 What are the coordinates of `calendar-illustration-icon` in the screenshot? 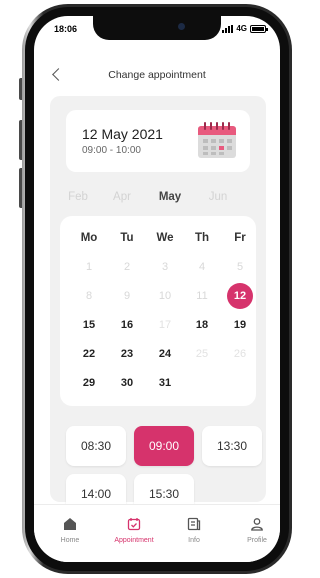 It's located at (217, 140).